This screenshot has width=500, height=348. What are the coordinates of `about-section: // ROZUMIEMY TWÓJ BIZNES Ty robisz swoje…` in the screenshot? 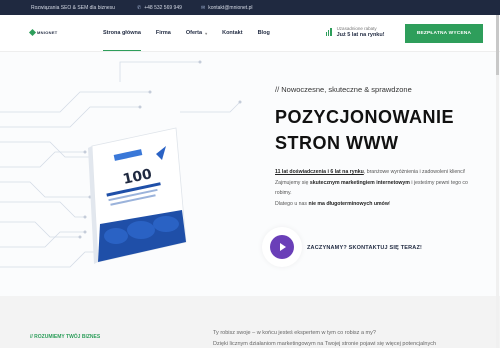 It's located at (250, 322).